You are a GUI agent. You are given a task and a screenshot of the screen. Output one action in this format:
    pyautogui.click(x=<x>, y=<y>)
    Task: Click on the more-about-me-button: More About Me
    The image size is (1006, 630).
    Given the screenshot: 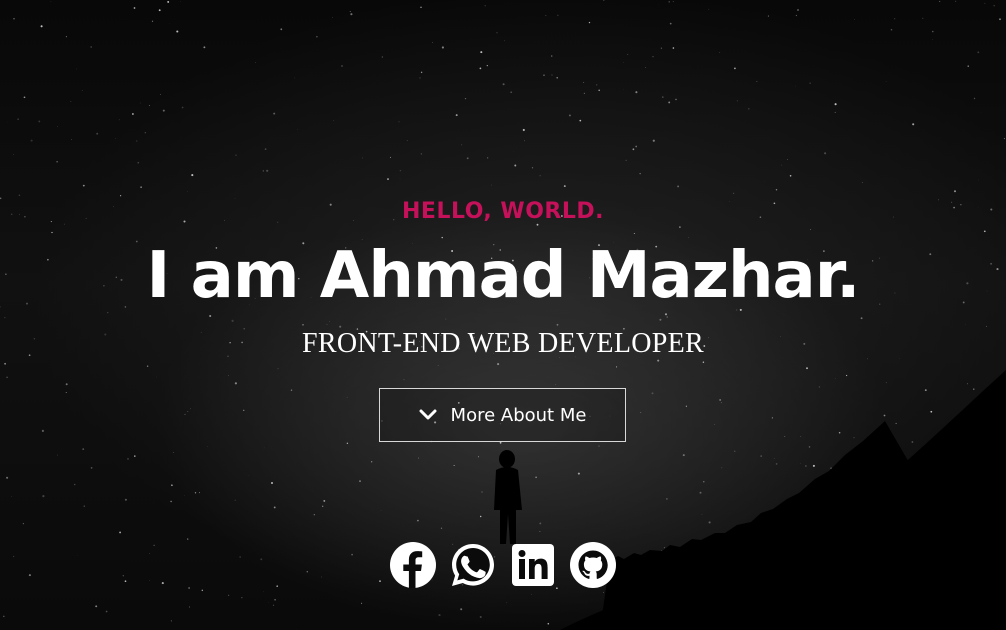 What is the action you would take?
    pyautogui.click(x=502, y=415)
    